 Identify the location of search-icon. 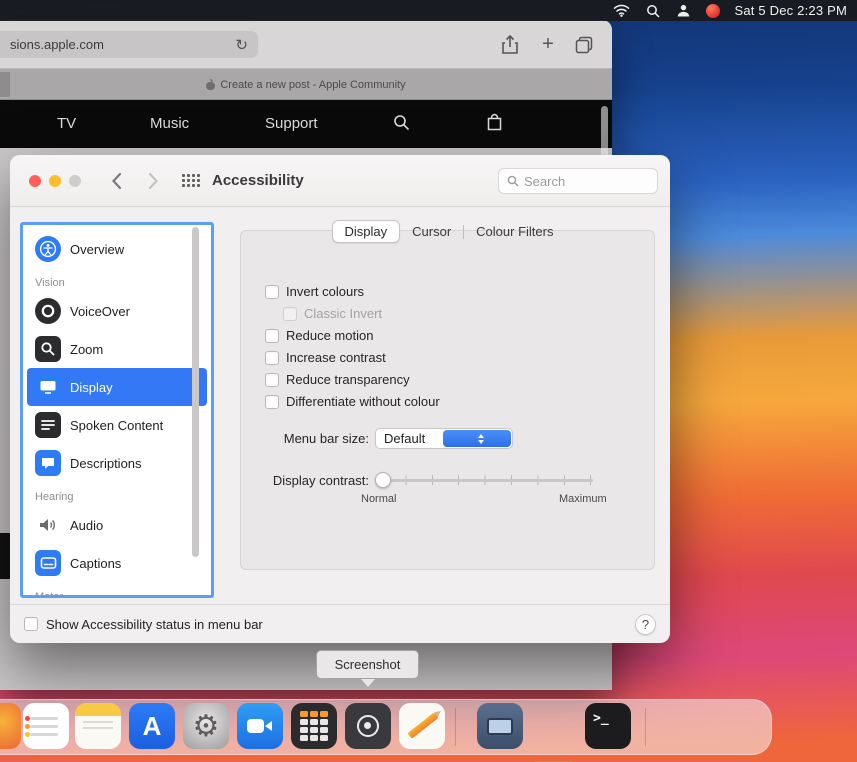
(513, 181).